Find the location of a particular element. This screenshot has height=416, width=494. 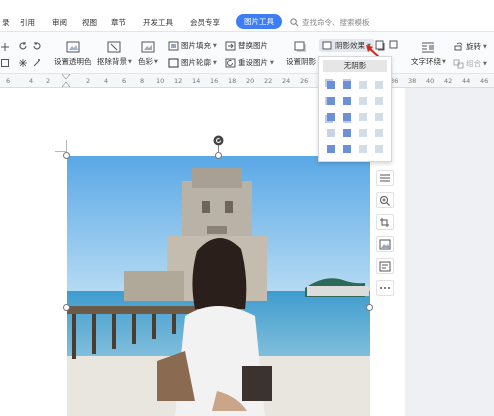

tab-references: 引用 is located at coordinates (27, 22).